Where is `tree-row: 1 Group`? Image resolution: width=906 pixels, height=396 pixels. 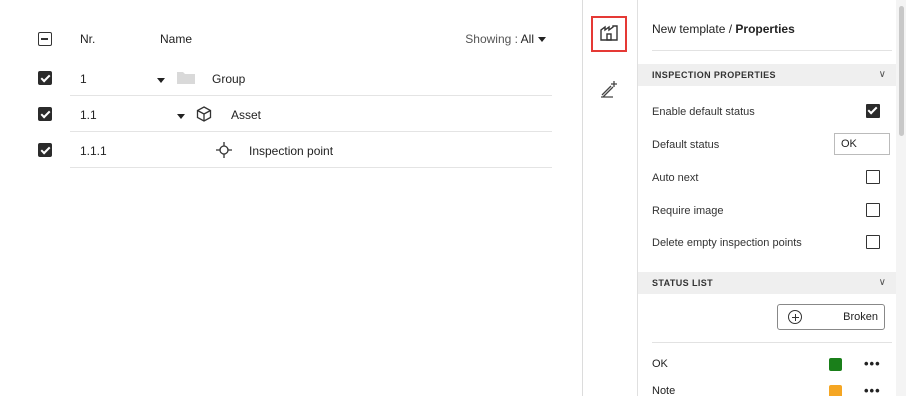 tree-row: 1 Group is located at coordinates (280, 79).